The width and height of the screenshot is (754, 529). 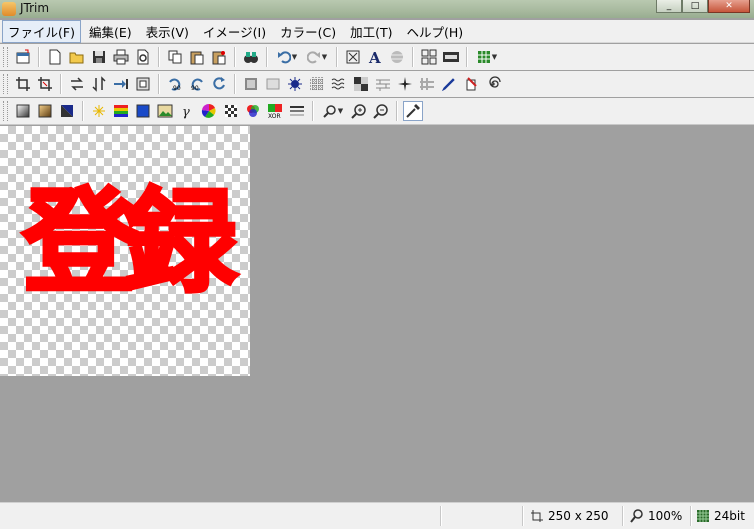 I want to click on gradient-gray-icon, so click(x=23, y=111).